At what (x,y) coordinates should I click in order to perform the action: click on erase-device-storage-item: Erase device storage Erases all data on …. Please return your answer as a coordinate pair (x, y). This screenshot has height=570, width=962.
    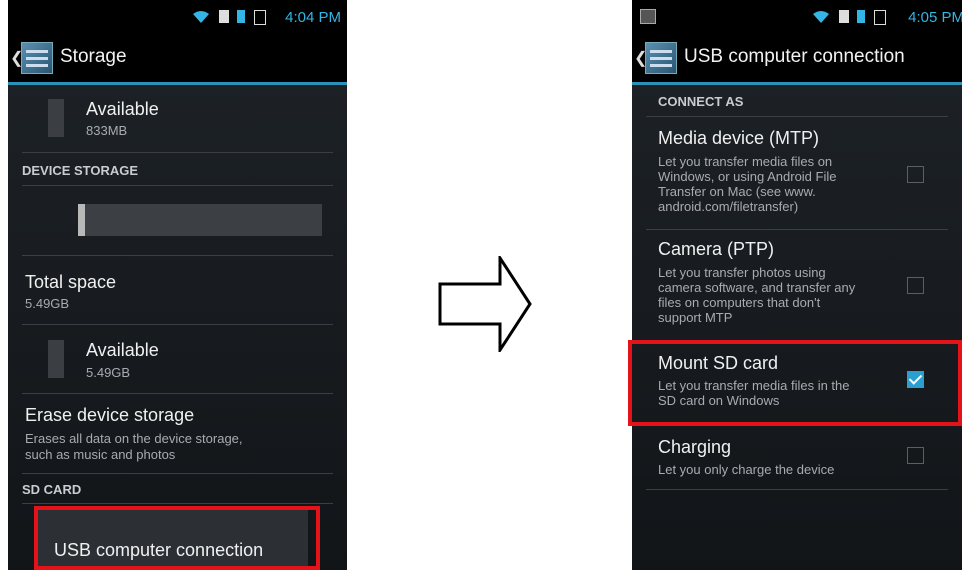
    Looking at the image, I should click on (177, 432).